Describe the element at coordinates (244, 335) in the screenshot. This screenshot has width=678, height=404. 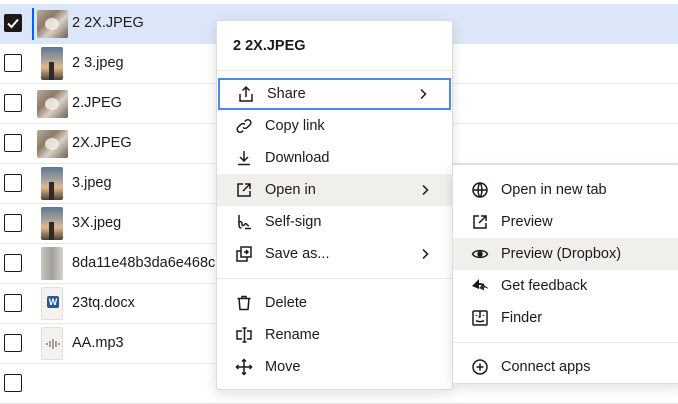
I see `rename-icon` at that location.